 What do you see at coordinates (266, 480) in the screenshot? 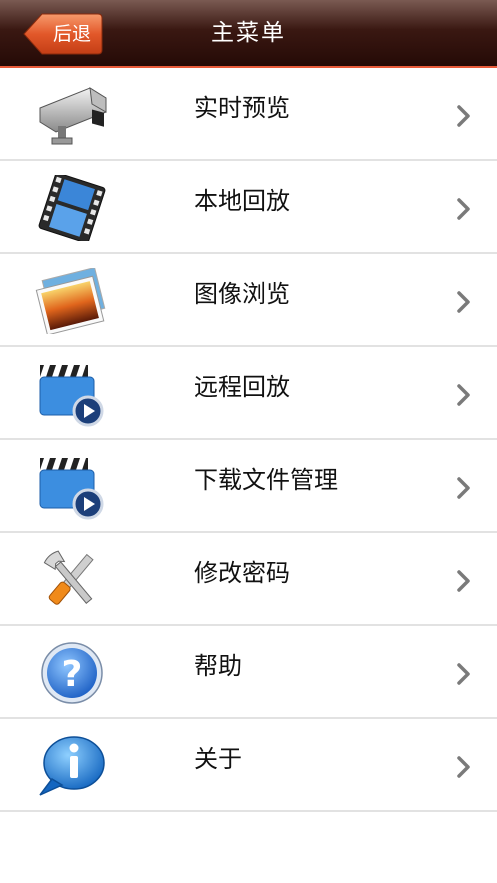
I see `menu-item-label: 下载文件管理` at bounding box center [266, 480].